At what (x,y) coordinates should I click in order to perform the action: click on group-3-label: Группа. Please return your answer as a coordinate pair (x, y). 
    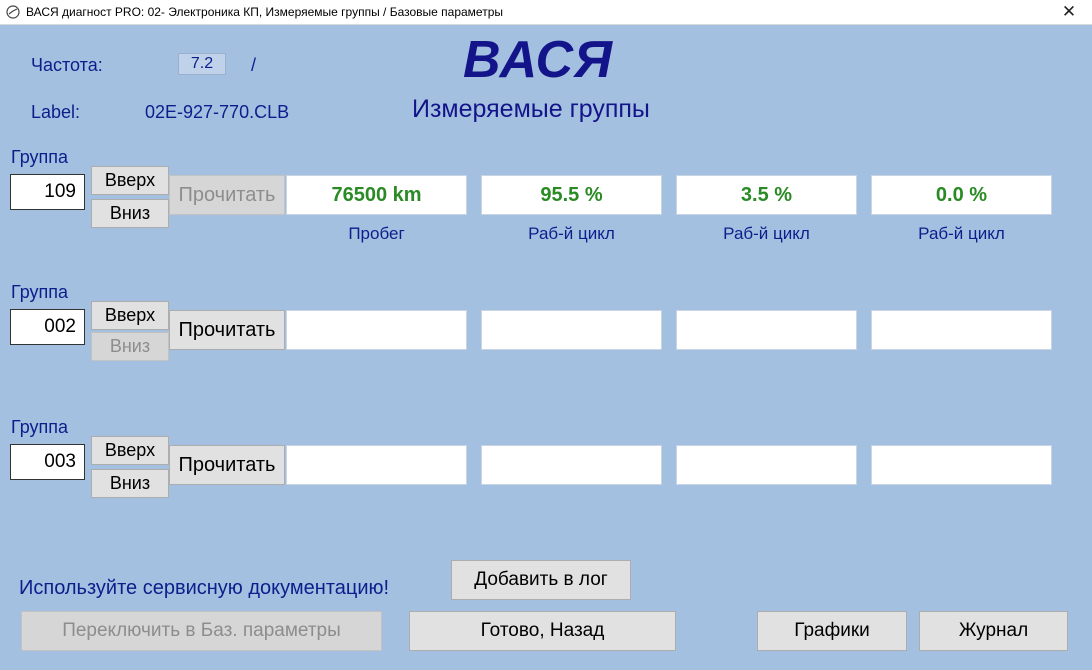
    Looking at the image, I should click on (40, 427).